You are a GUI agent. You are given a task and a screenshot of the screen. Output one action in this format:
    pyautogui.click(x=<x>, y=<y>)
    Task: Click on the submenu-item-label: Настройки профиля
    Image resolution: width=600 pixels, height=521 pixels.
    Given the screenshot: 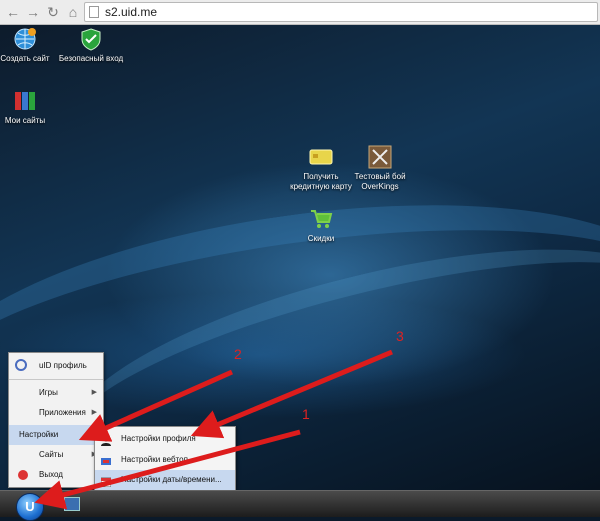 What is the action you would take?
    pyautogui.click(x=158, y=438)
    